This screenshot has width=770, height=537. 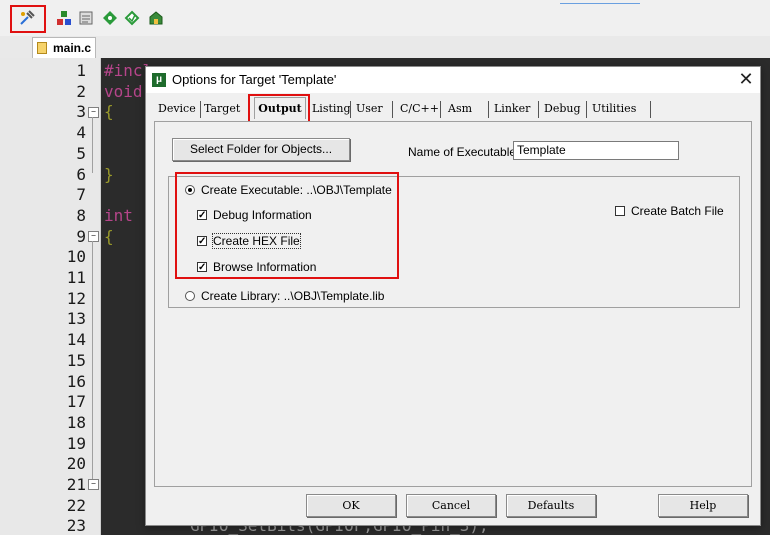 What do you see at coordinates (76, 381) in the screenshot?
I see `line-number: 16` at bounding box center [76, 381].